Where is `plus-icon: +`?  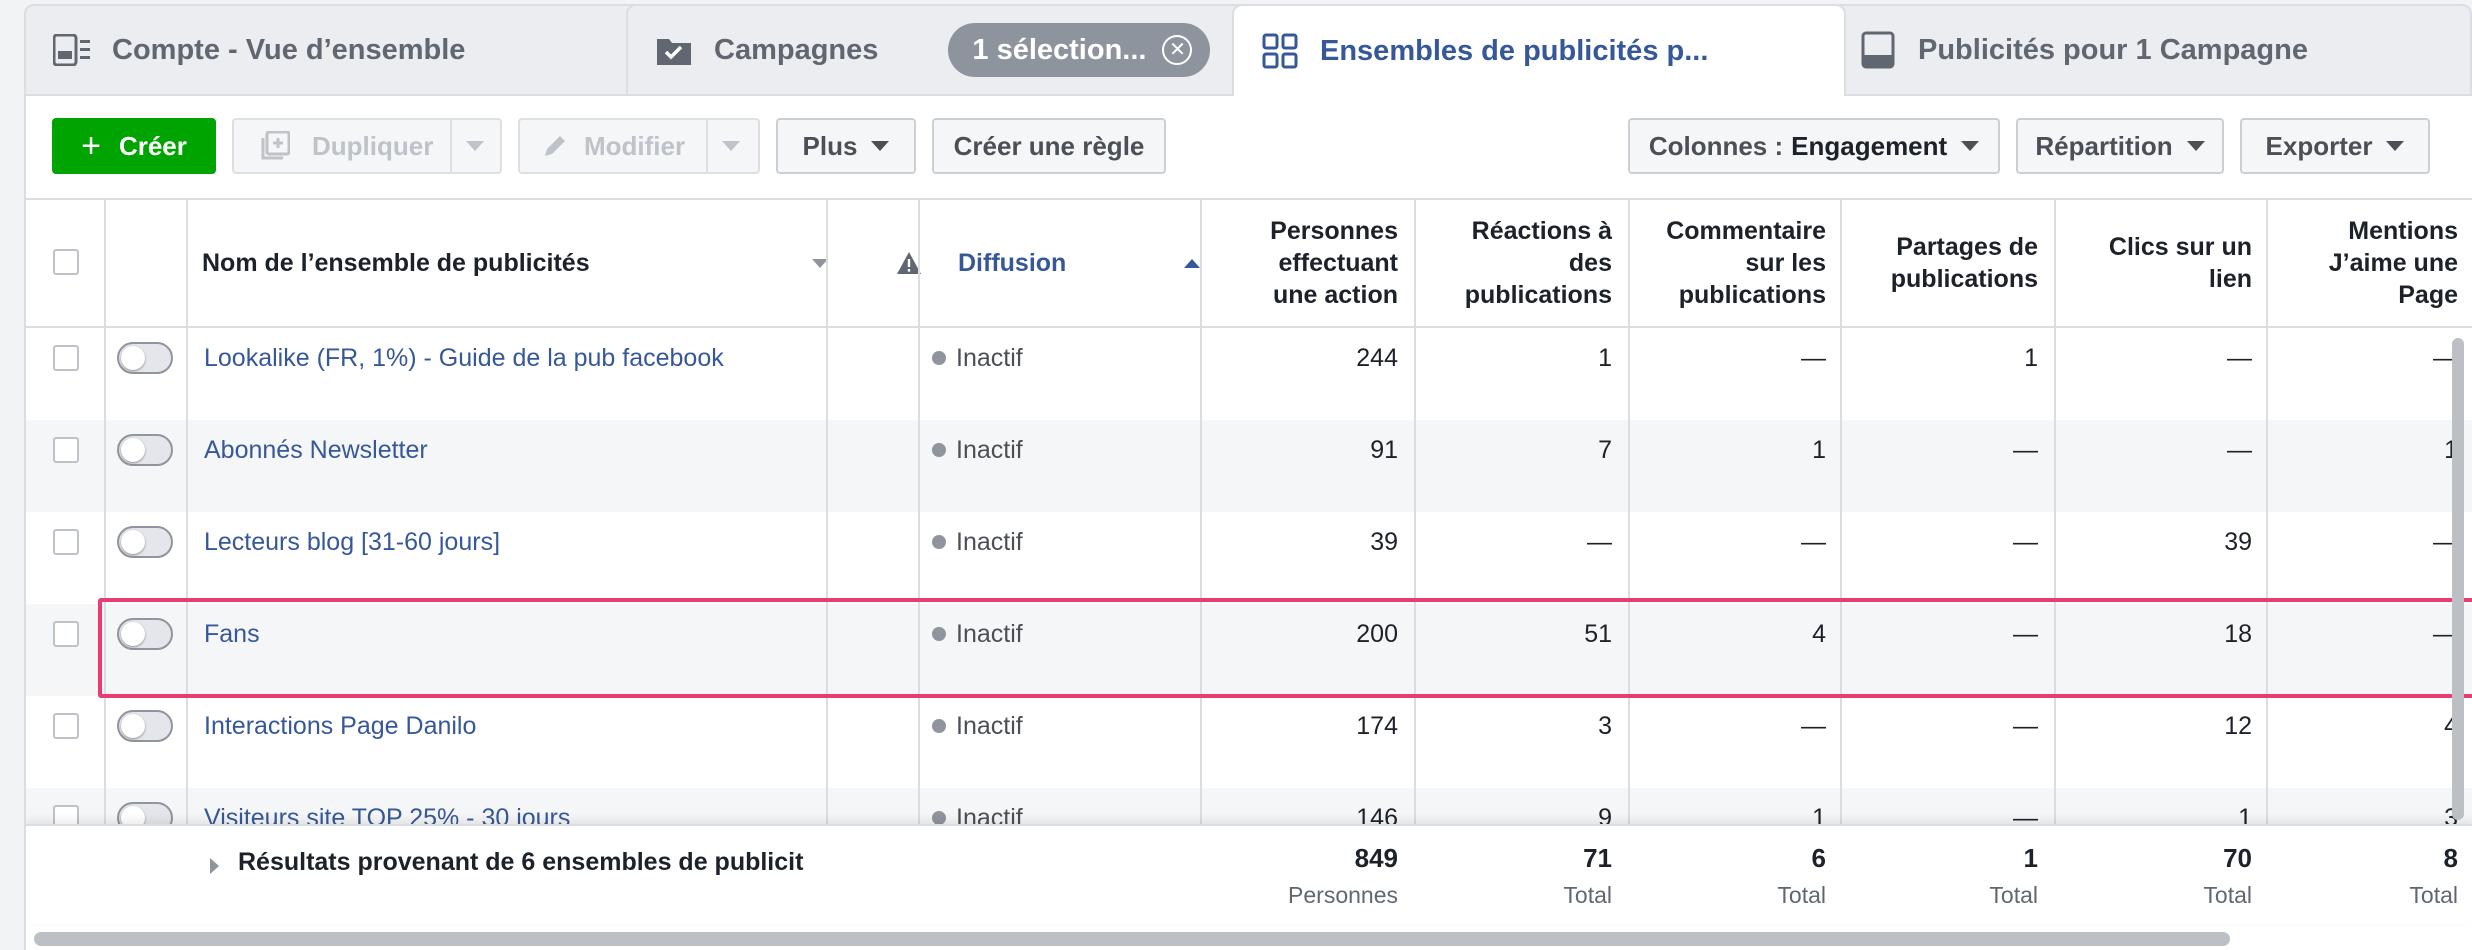
plus-icon: + is located at coordinates (91, 146).